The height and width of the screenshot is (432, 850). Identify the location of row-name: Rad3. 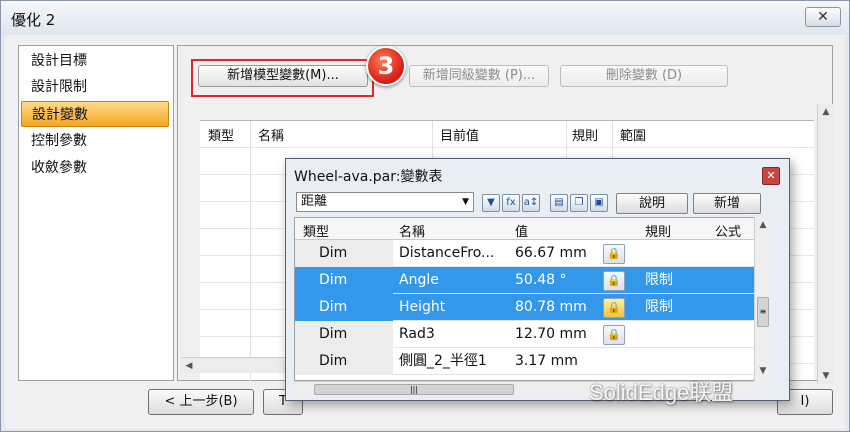
(417, 334).